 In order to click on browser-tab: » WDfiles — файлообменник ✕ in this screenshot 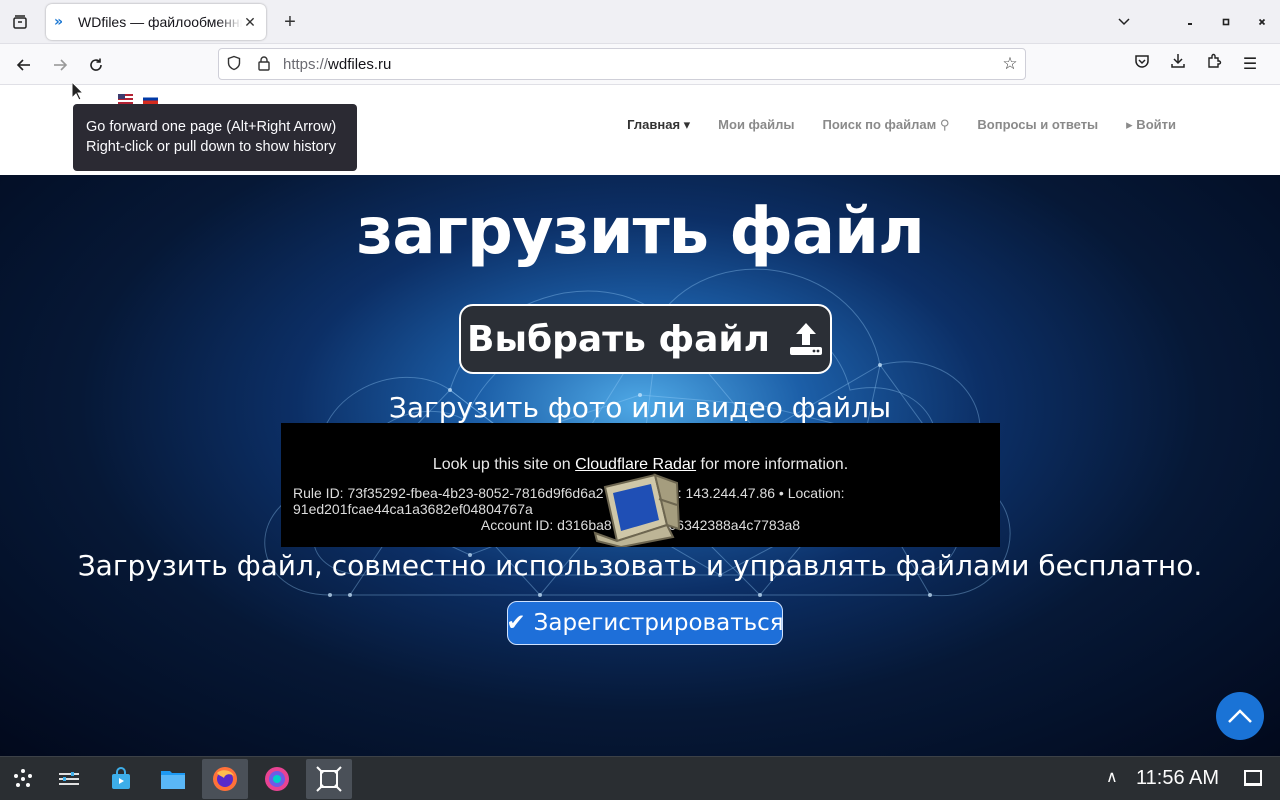, I will do `click(156, 22)`.